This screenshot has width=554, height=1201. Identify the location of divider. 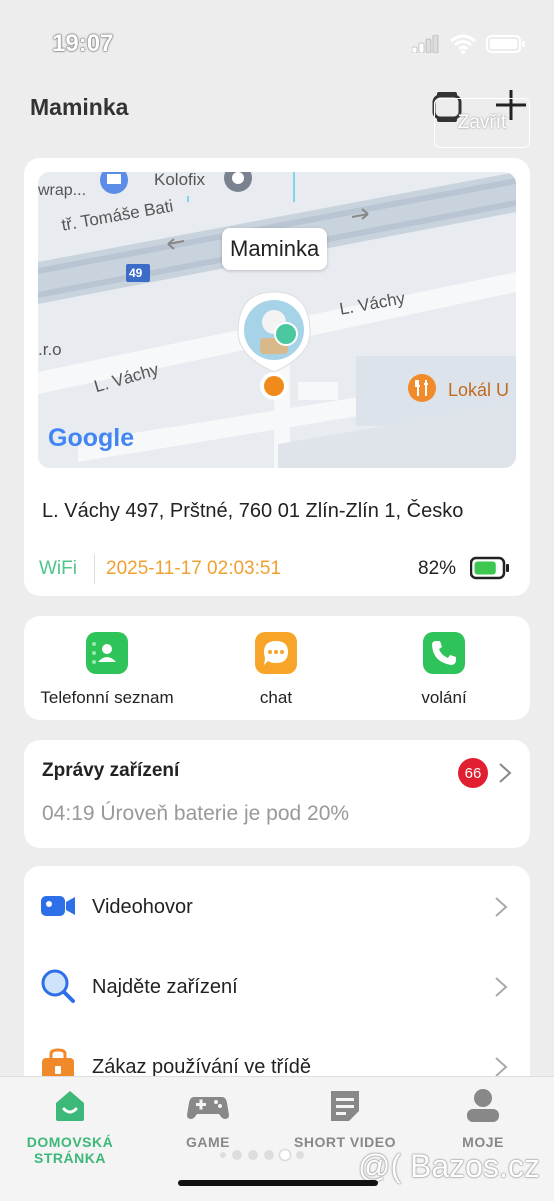
(94, 569).